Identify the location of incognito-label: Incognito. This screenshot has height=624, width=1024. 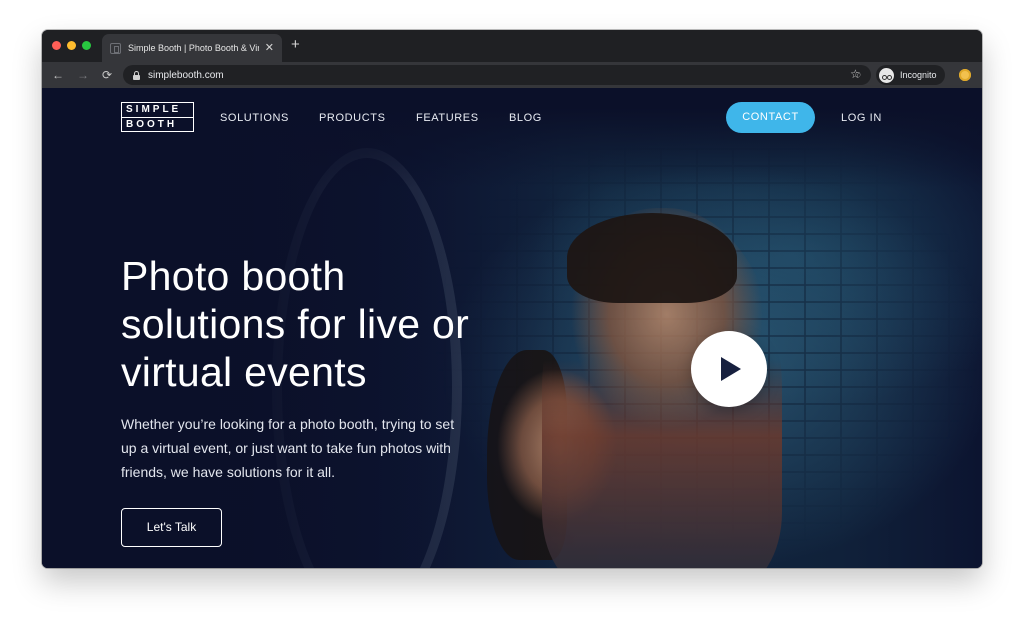
(918, 75).